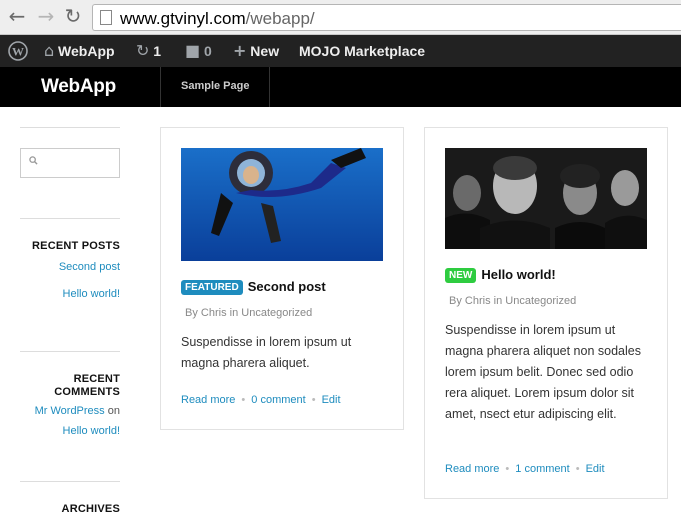 The image size is (681, 519). I want to click on admin-site-link: ⌂ WebApp, so click(79, 51).